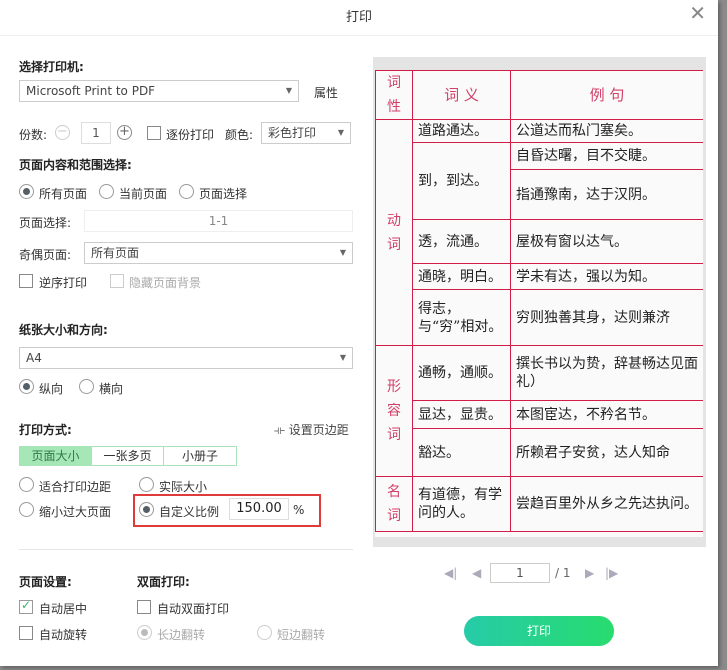  I want to click on paper-size-select: A4 ▼, so click(186, 358).